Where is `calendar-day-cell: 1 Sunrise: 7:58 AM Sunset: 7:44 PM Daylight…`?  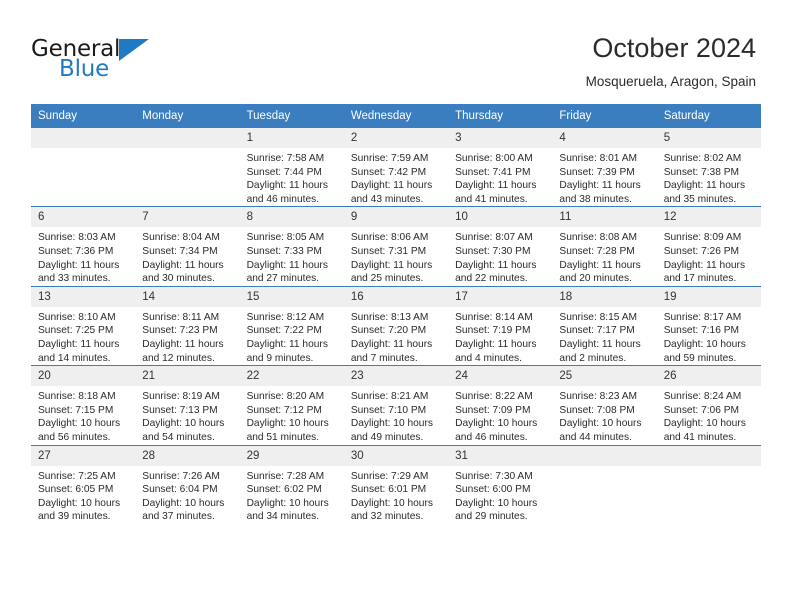 calendar-day-cell: 1 Sunrise: 7:58 AM Sunset: 7:44 PM Daylight… is located at coordinates (291, 166).